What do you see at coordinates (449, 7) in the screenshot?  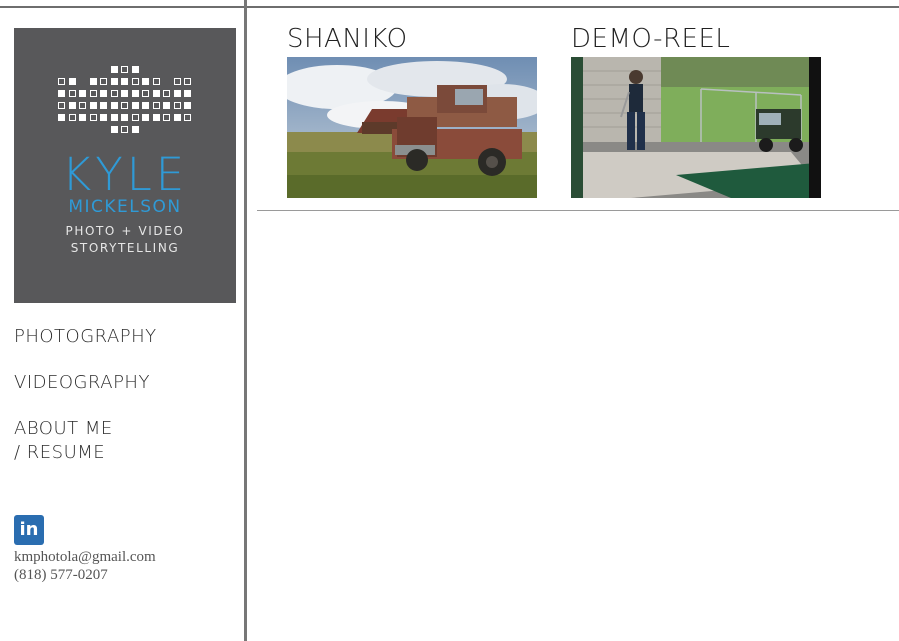 I see `top-divider` at bounding box center [449, 7].